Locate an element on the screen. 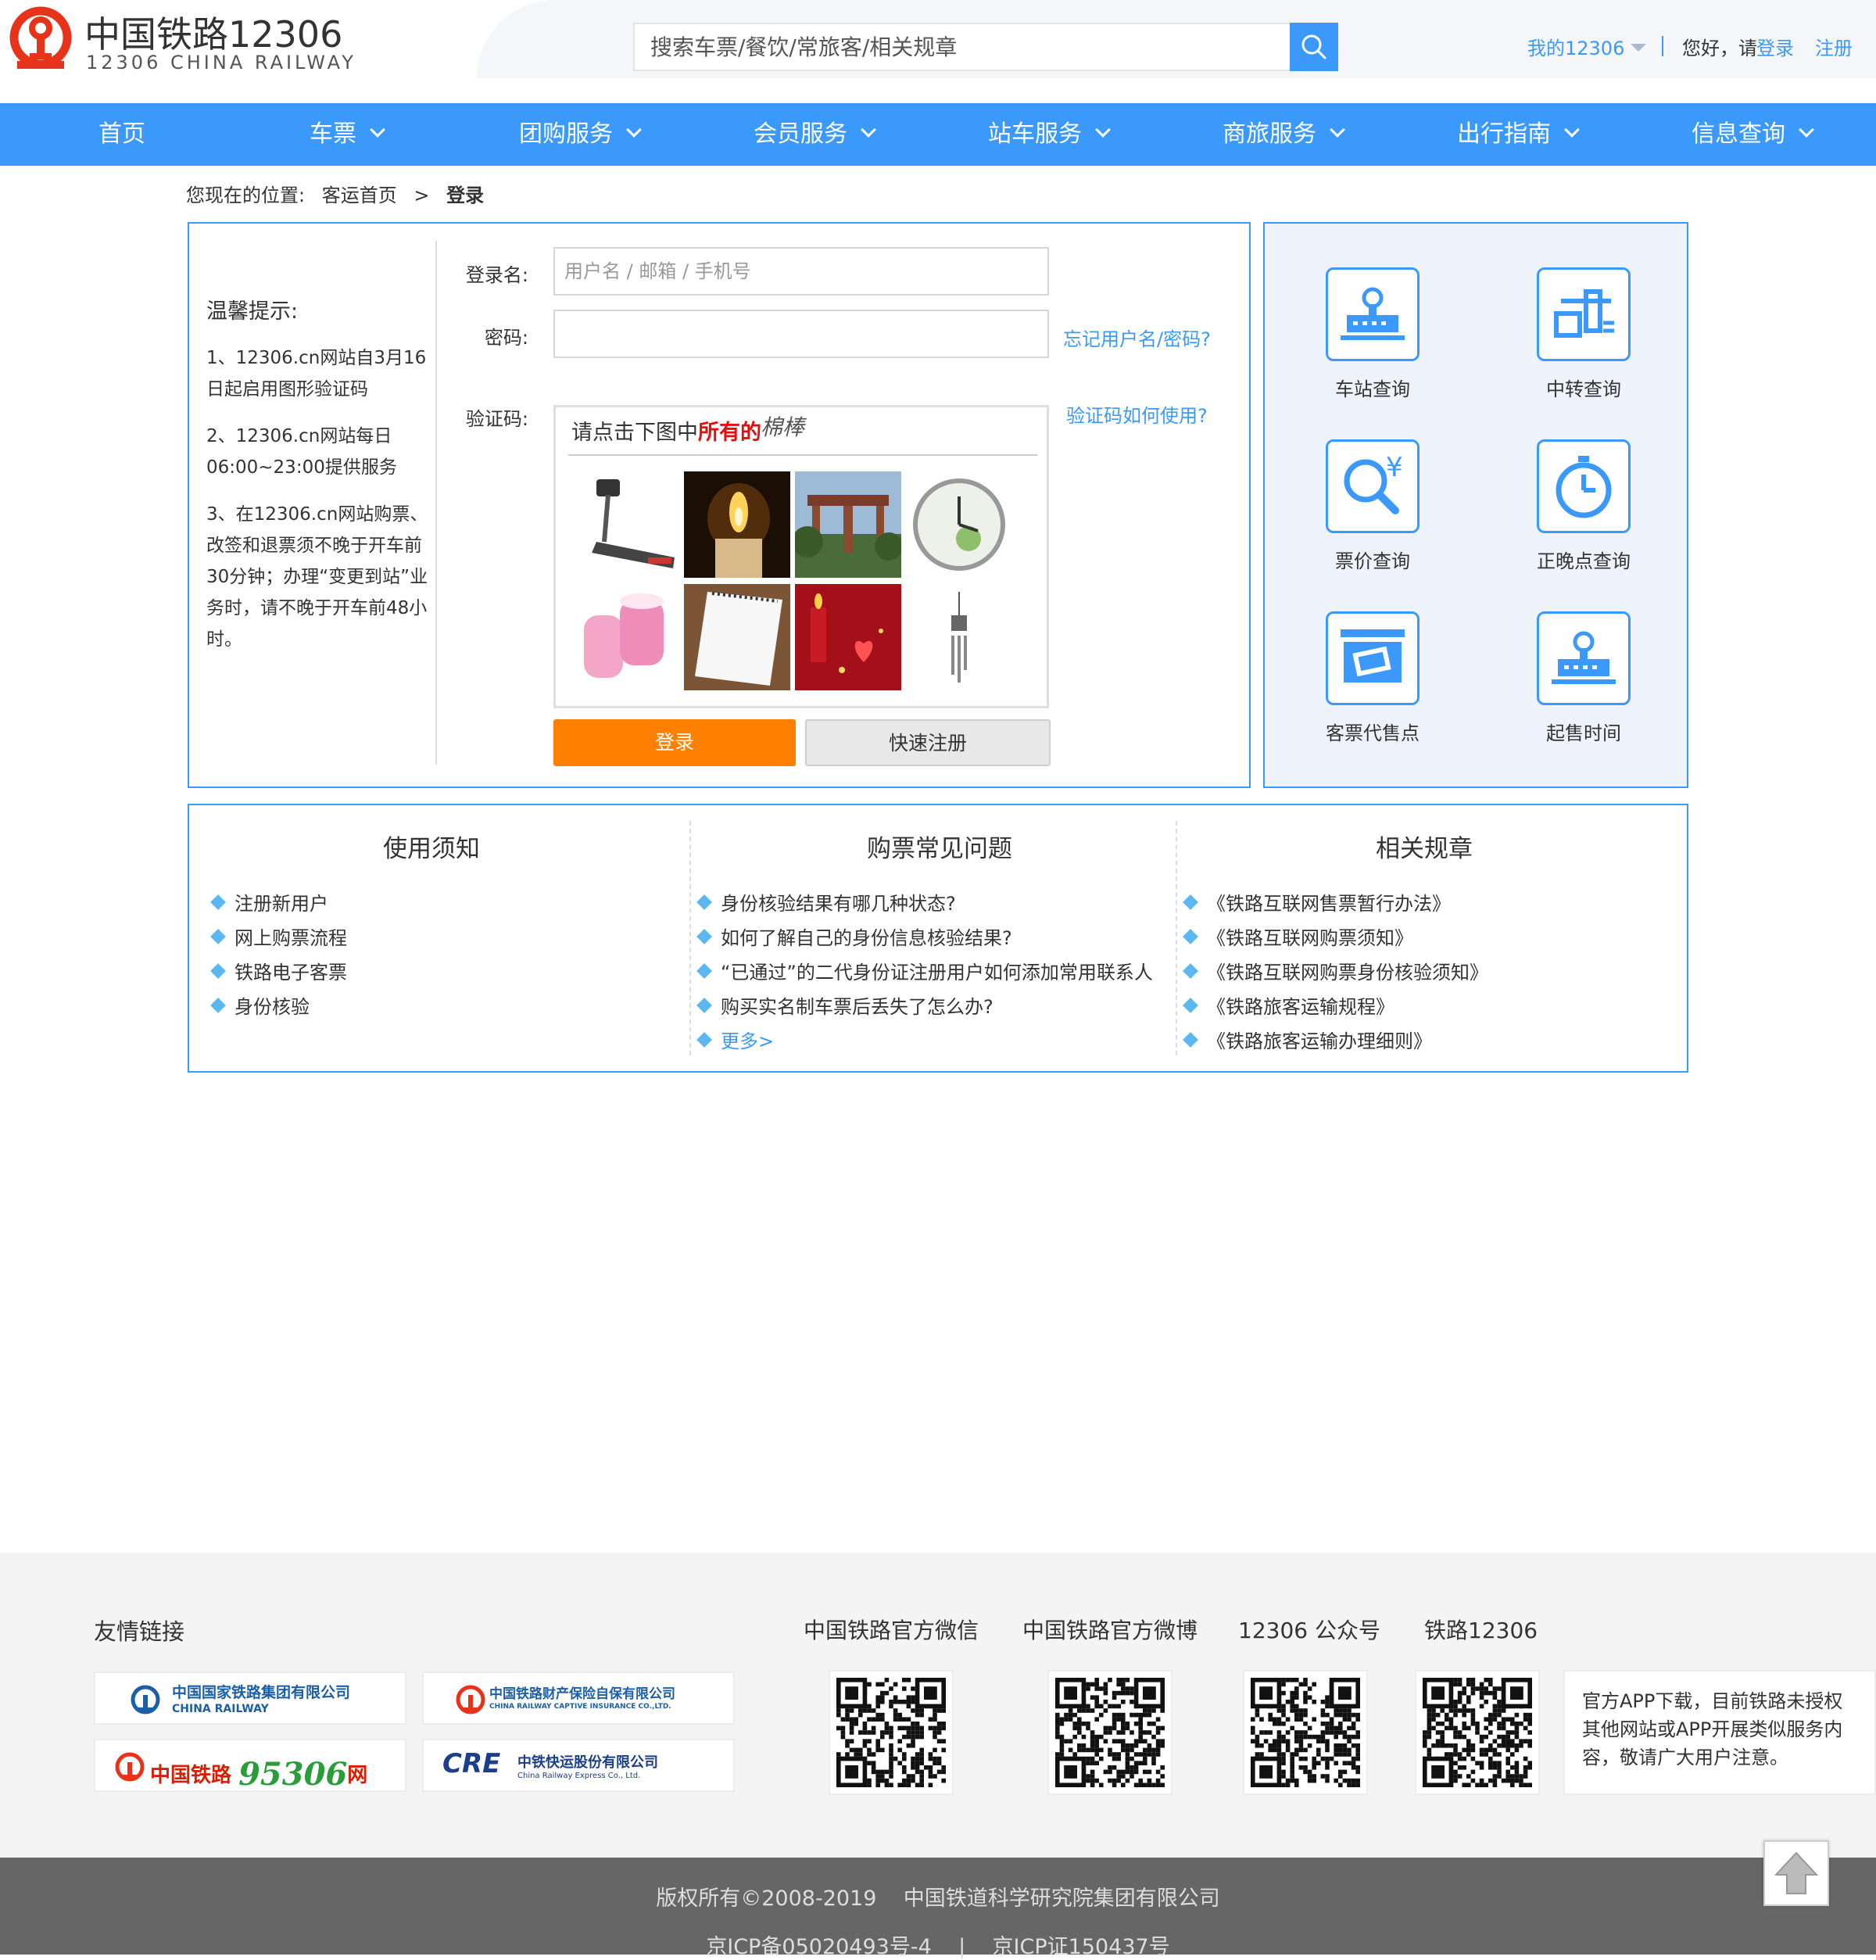 Image resolution: width=1876 pixels, height=1960 pixels. captcha-tile-notepad is located at coordinates (737, 637).